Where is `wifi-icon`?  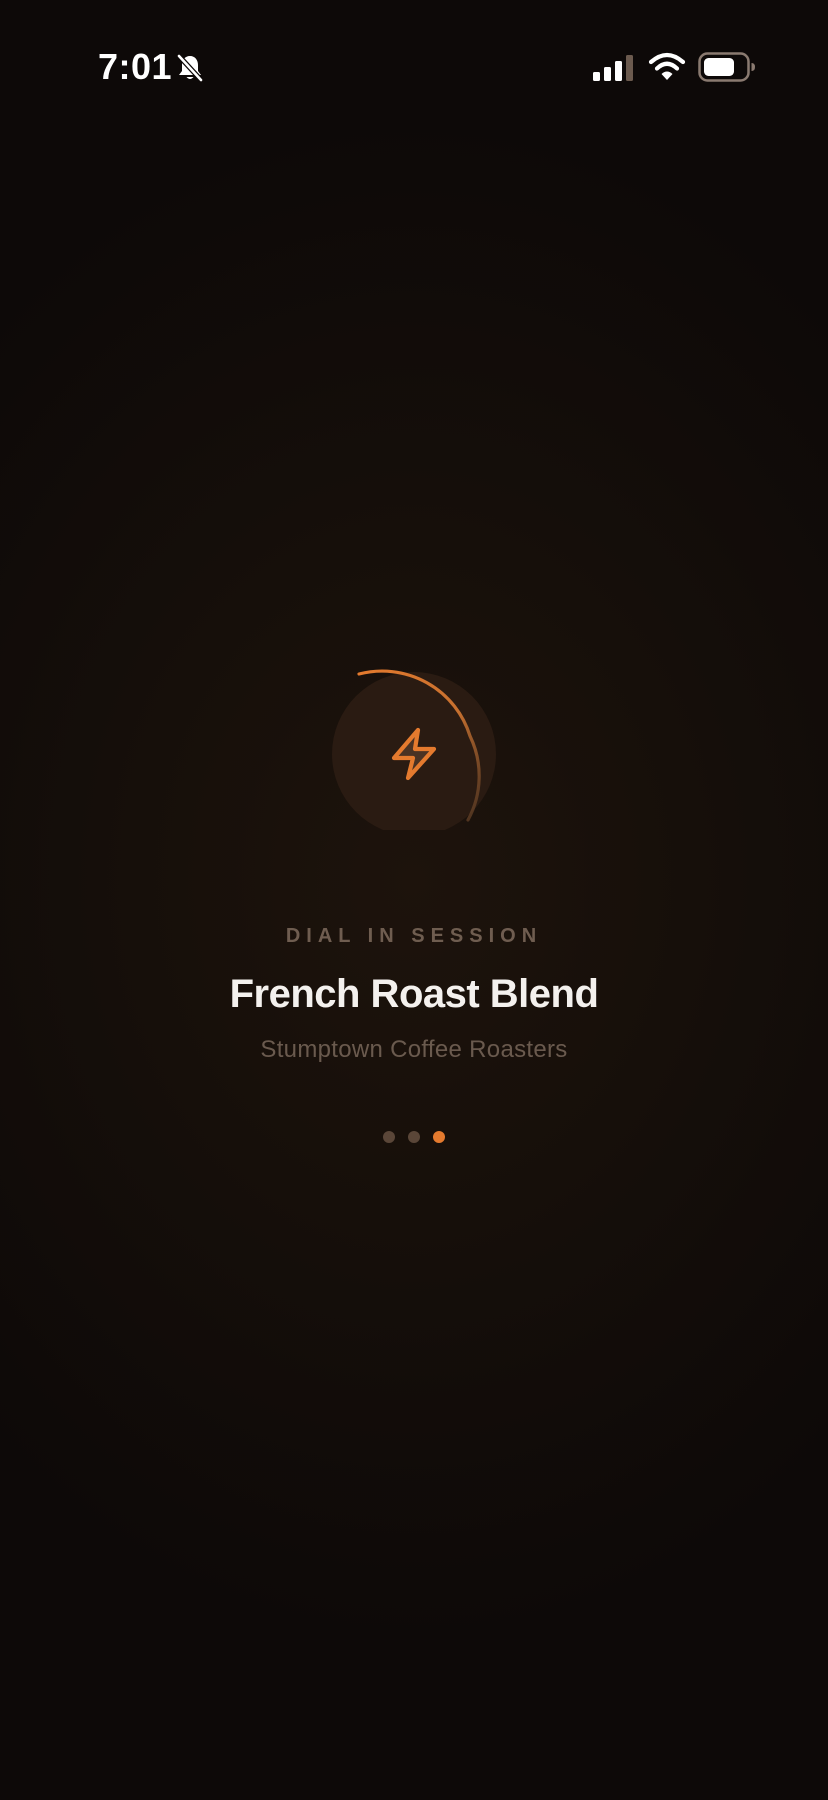
wifi-icon is located at coordinates (667, 66).